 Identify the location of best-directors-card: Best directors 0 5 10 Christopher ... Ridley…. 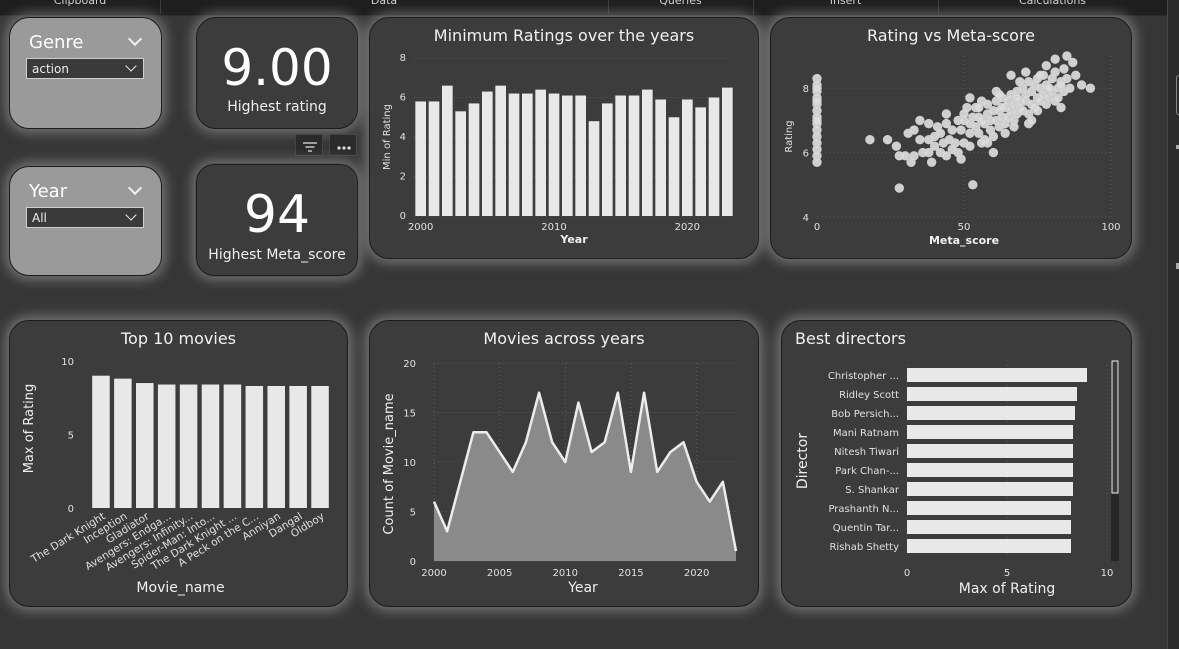
(956, 463).